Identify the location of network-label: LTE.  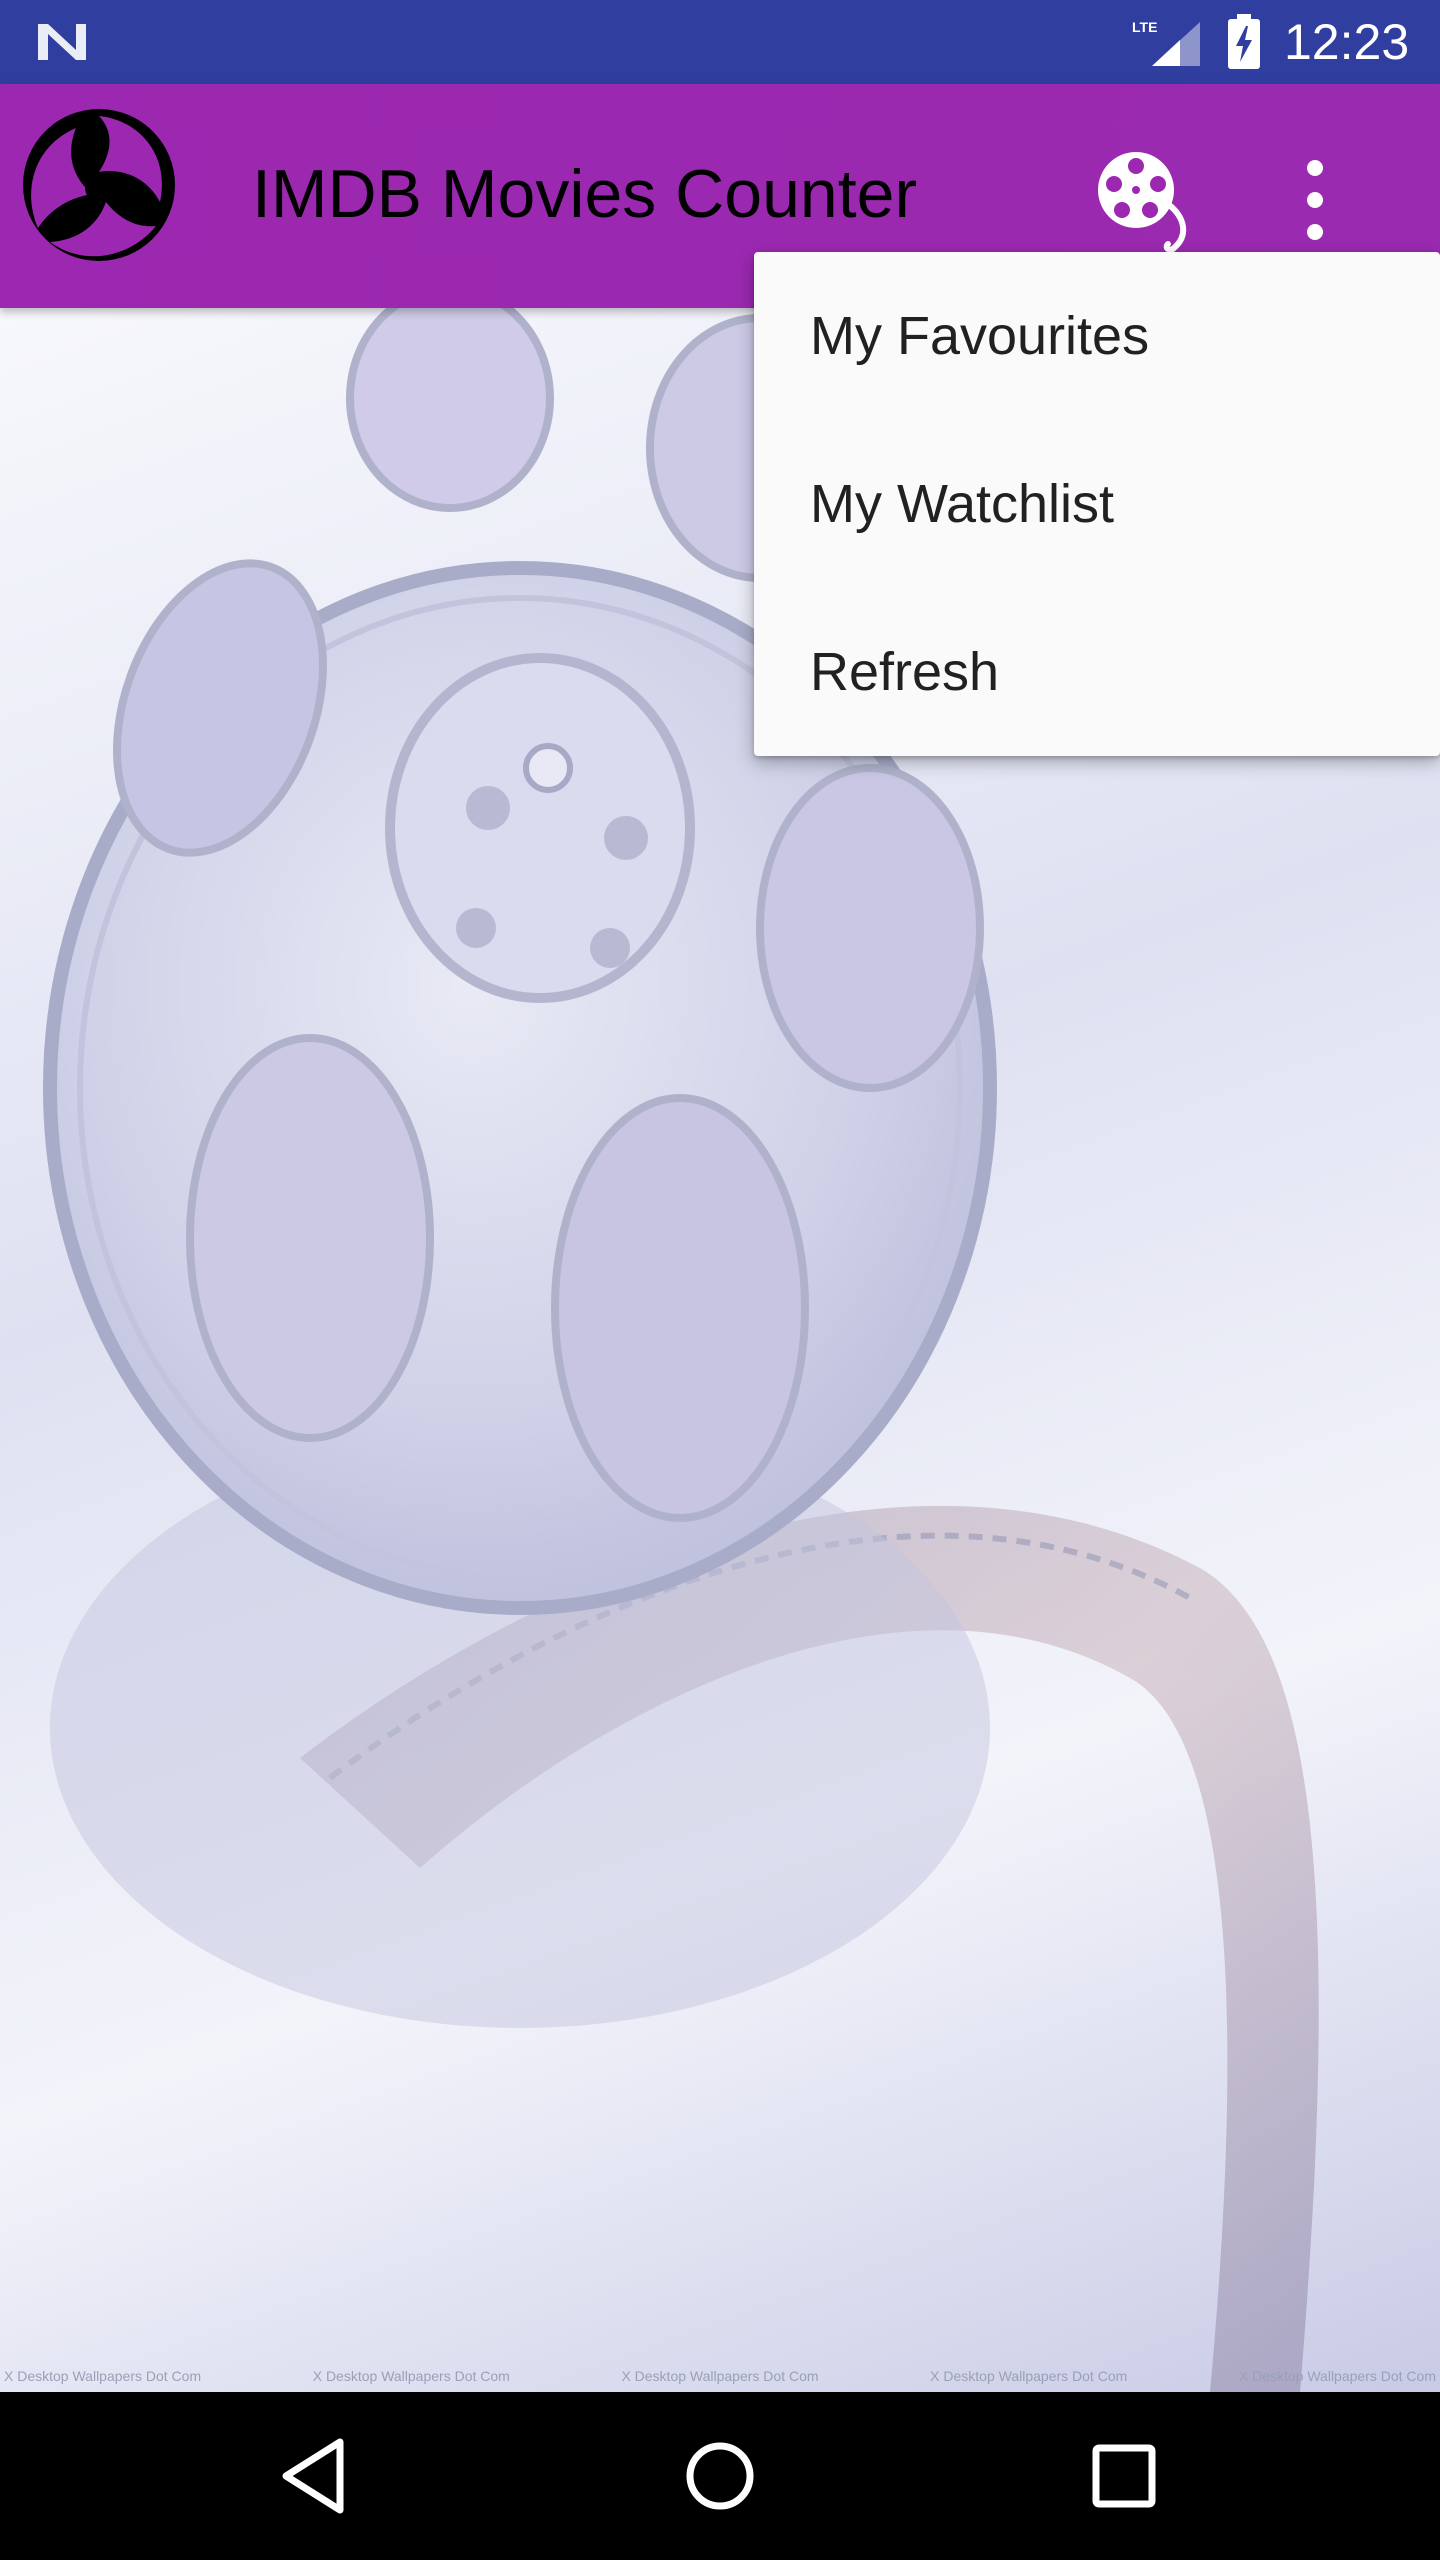
(1144, 27).